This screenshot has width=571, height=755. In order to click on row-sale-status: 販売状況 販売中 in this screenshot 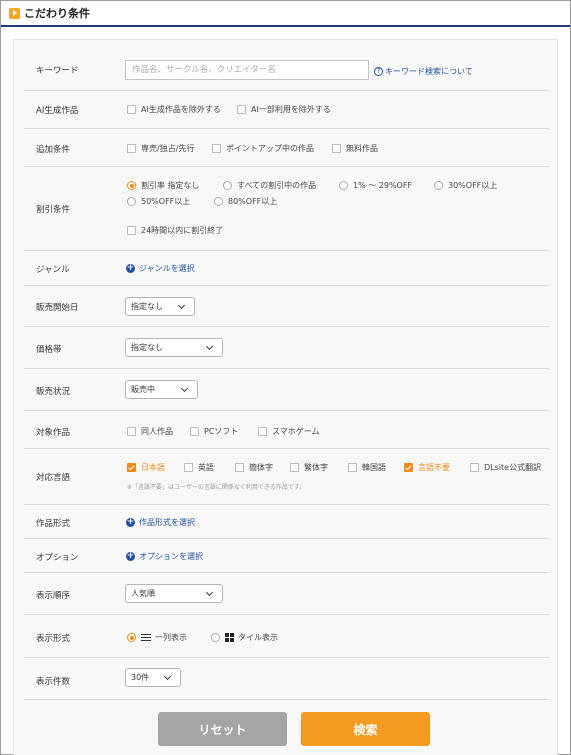, I will do `click(286, 390)`.